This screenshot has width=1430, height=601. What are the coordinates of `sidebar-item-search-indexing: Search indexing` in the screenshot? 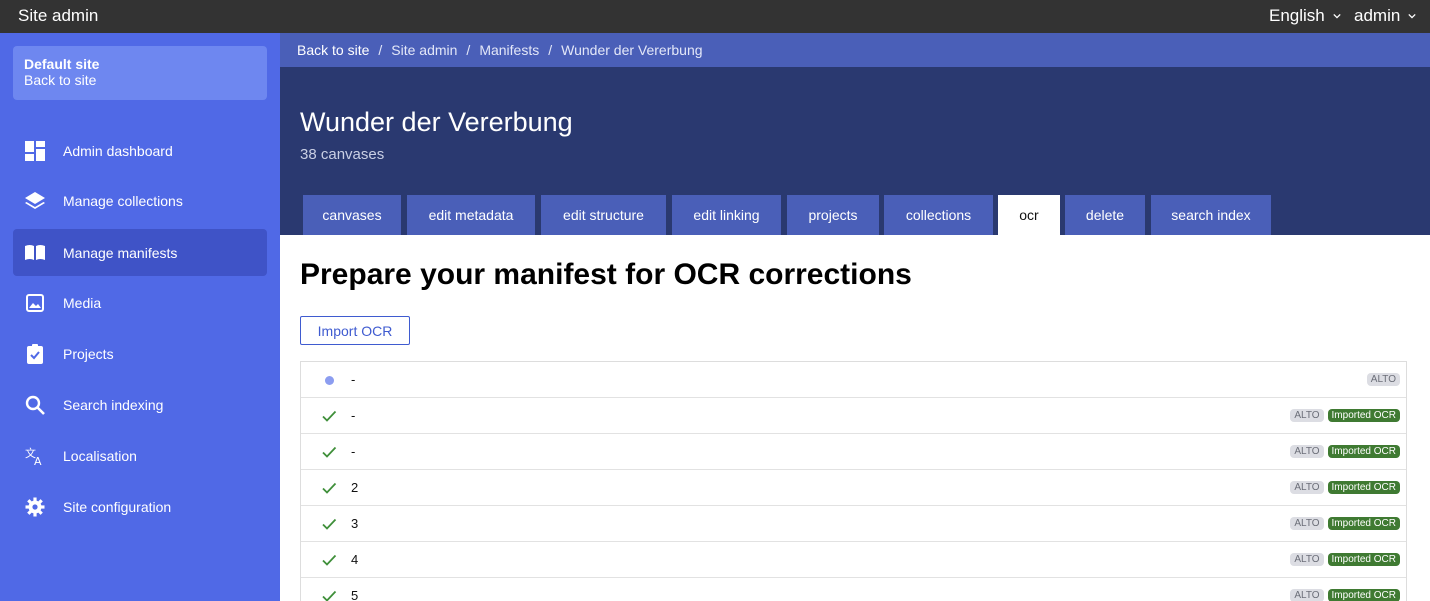 It's located at (140, 404).